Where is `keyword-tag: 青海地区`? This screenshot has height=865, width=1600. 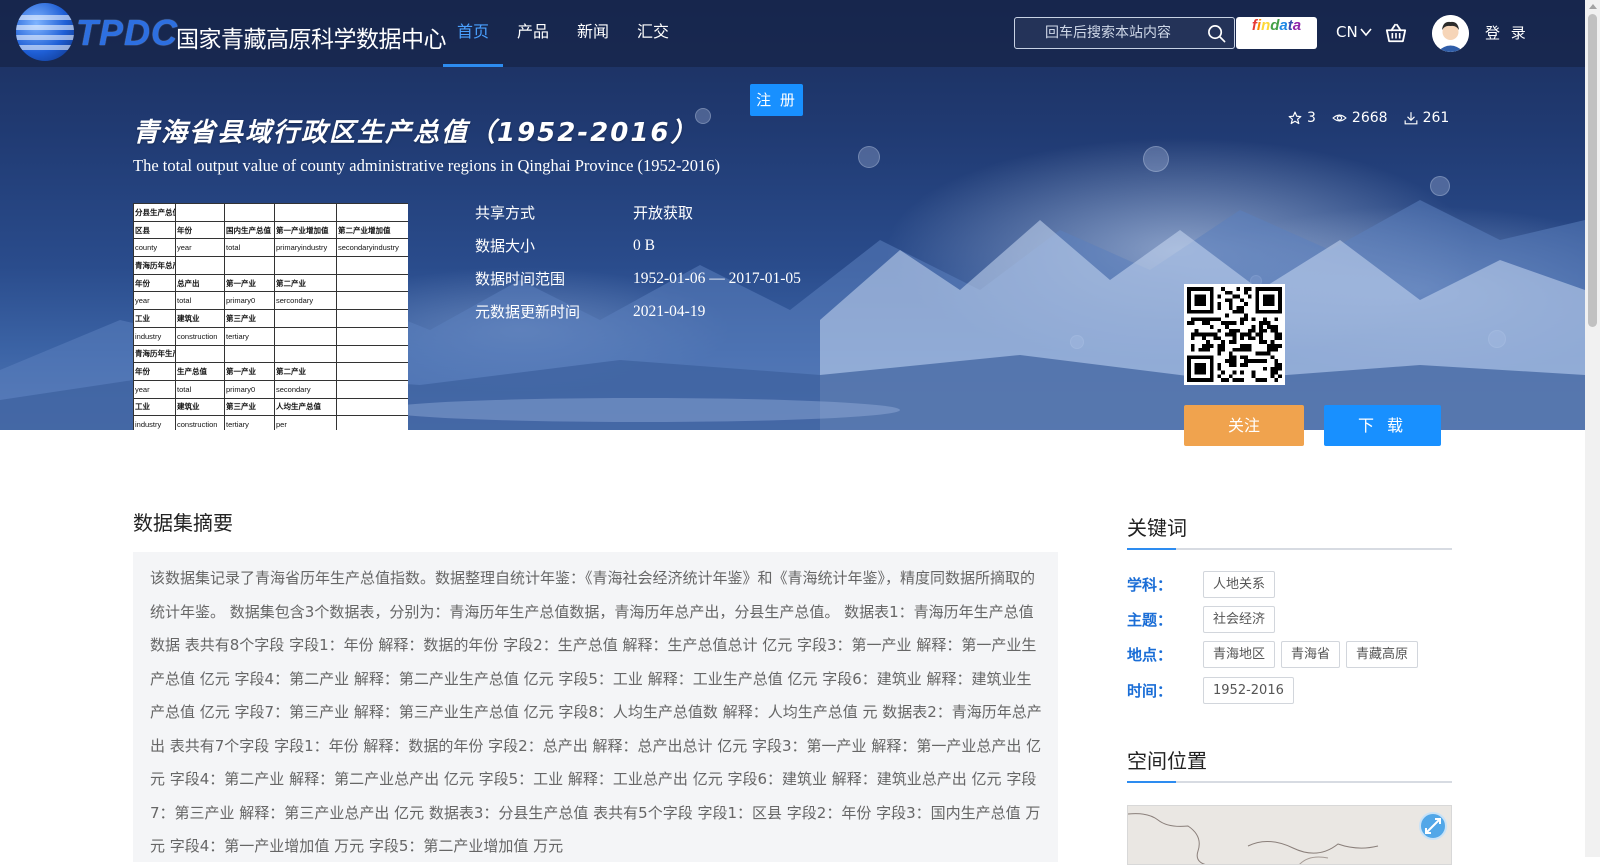
keyword-tag: 青海地区 is located at coordinates (1239, 654).